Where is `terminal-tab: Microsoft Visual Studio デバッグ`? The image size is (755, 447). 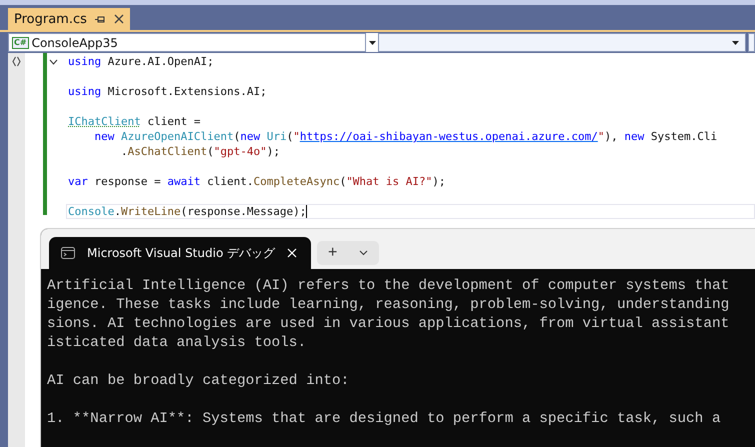
terminal-tab: Microsoft Visual Studio デバッグ is located at coordinates (180, 253).